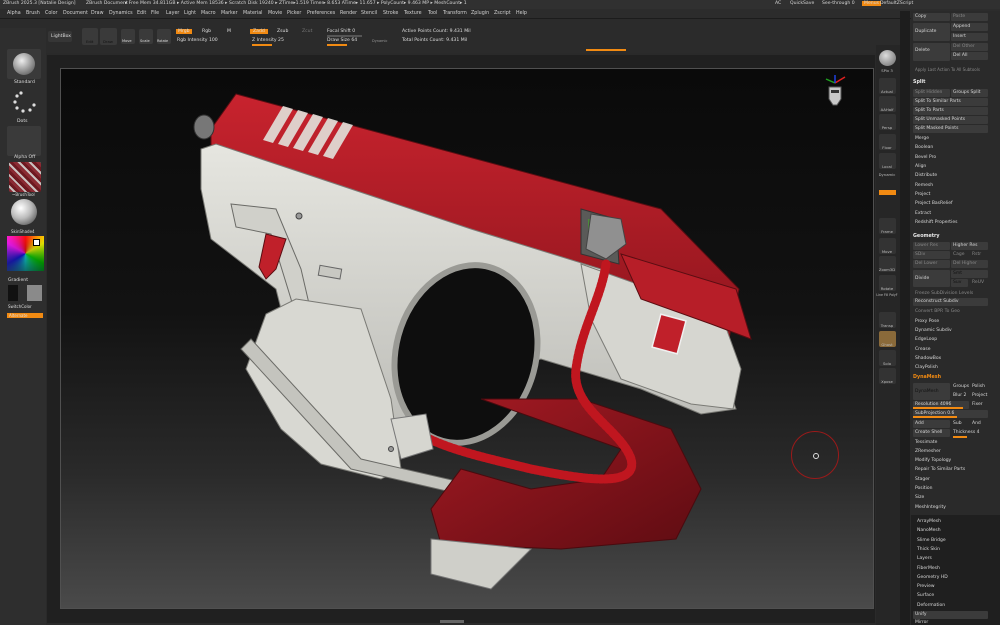  I want to click on boolean-section: Boolean, so click(924, 147).